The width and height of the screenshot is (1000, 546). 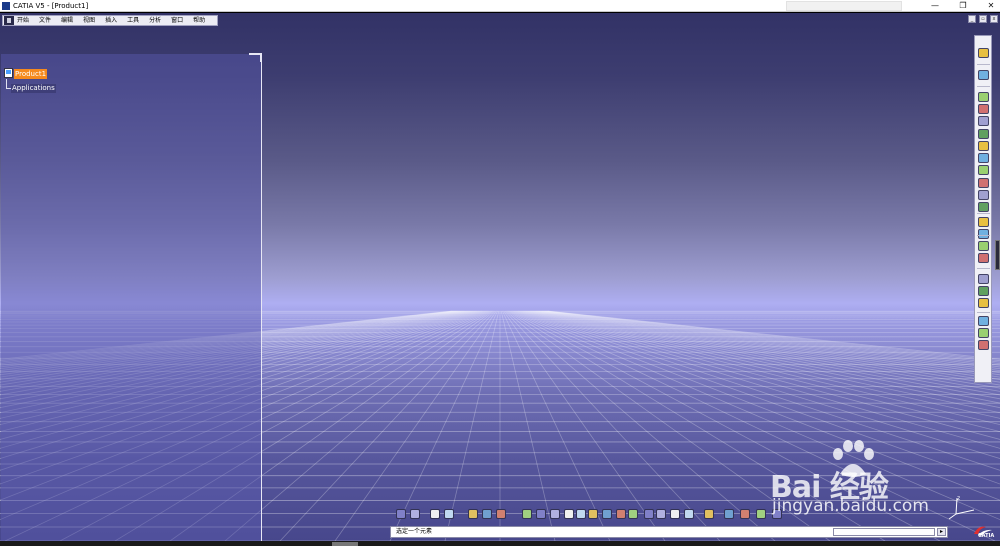 I want to click on fit-all-icon, so click(x=541, y=514).